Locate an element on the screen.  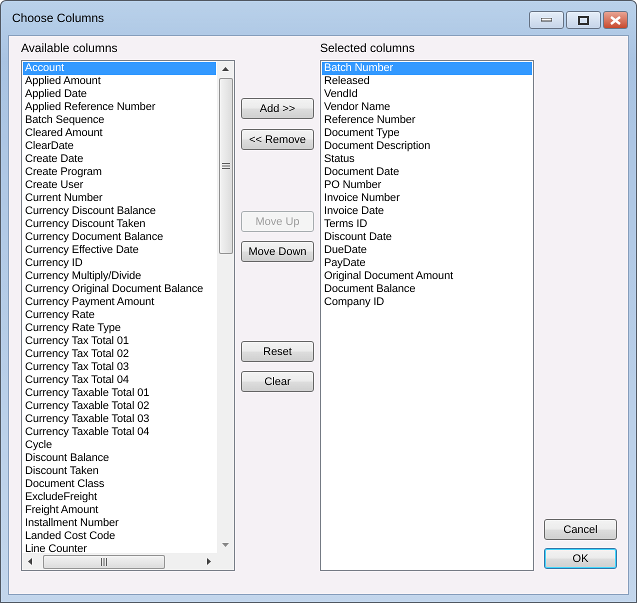
list-item: Invoice Date is located at coordinates (427, 211).